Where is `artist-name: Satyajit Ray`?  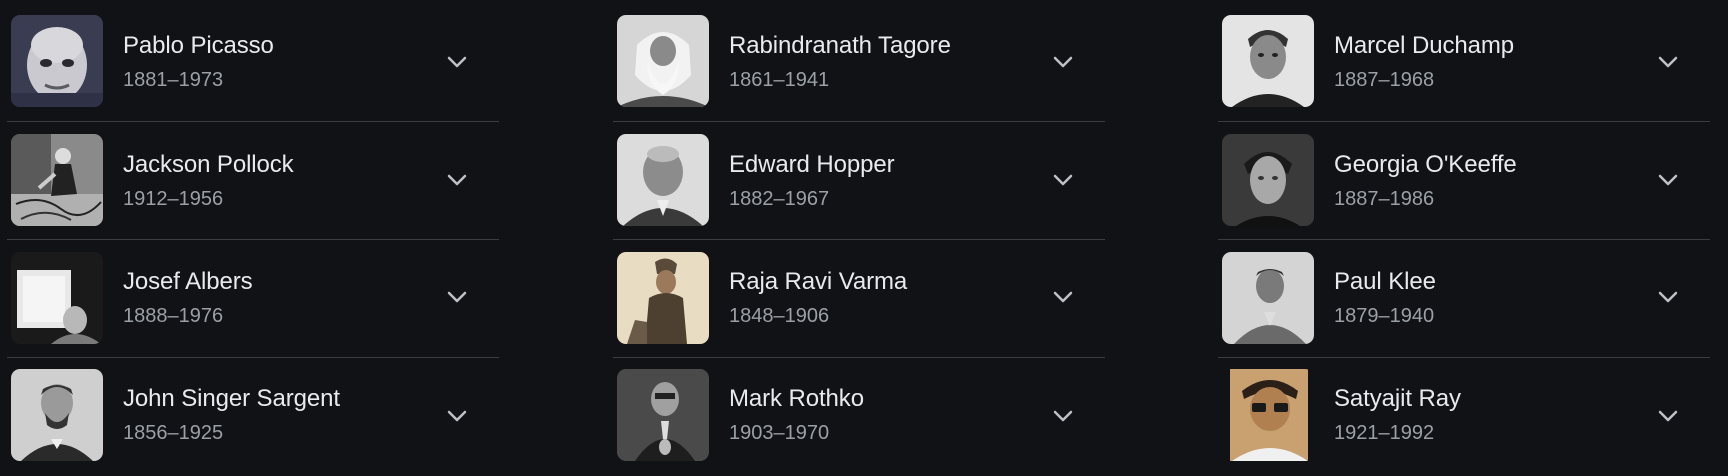
artist-name: Satyajit Ray is located at coordinates (1397, 398).